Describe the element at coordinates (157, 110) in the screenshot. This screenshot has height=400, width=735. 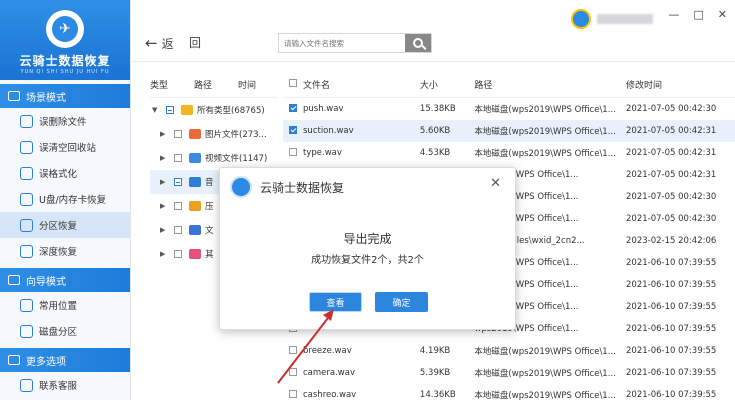
I see `expand-caret-icon: ▼` at that location.